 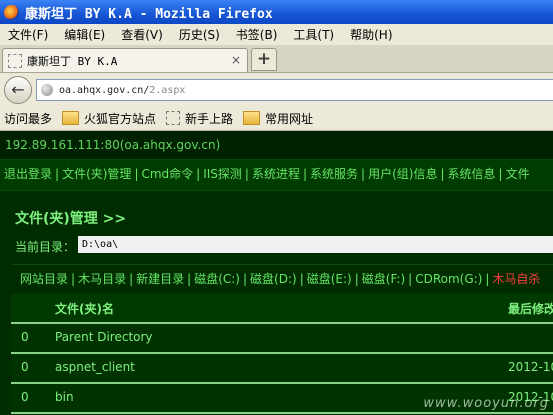 I want to click on bookmark-most-visited: 访问最多, so click(x=26, y=179).